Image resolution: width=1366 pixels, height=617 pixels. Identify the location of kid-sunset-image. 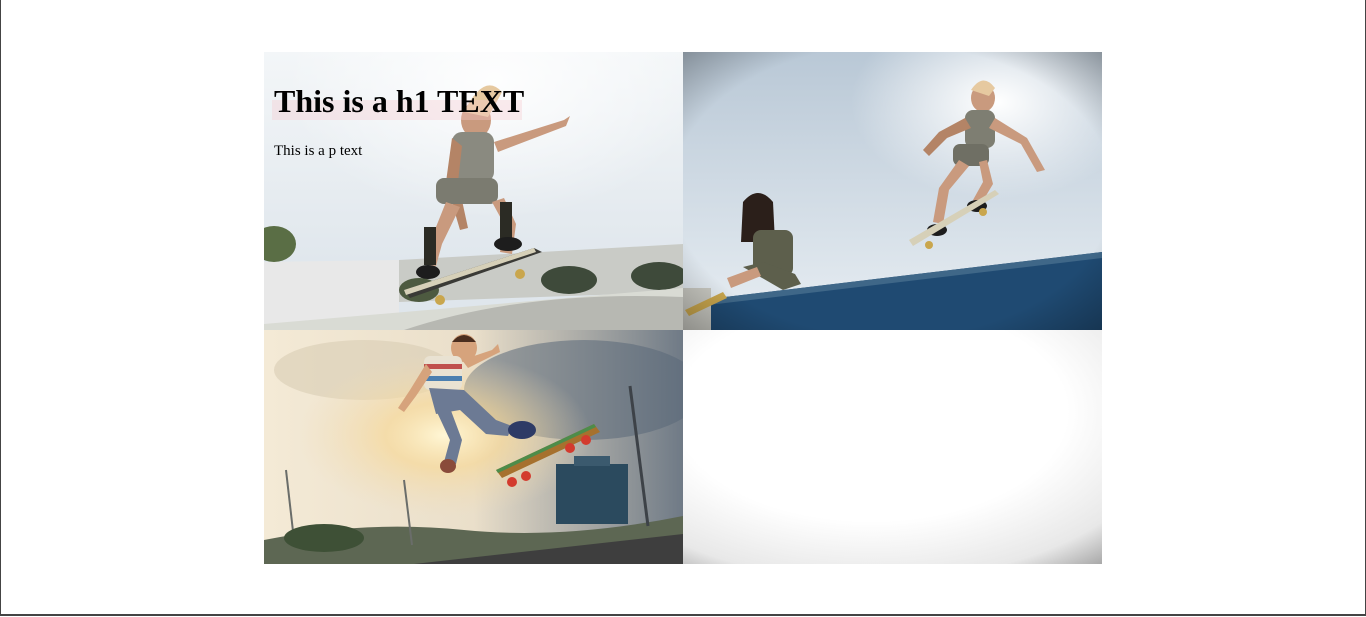
(473, 447).